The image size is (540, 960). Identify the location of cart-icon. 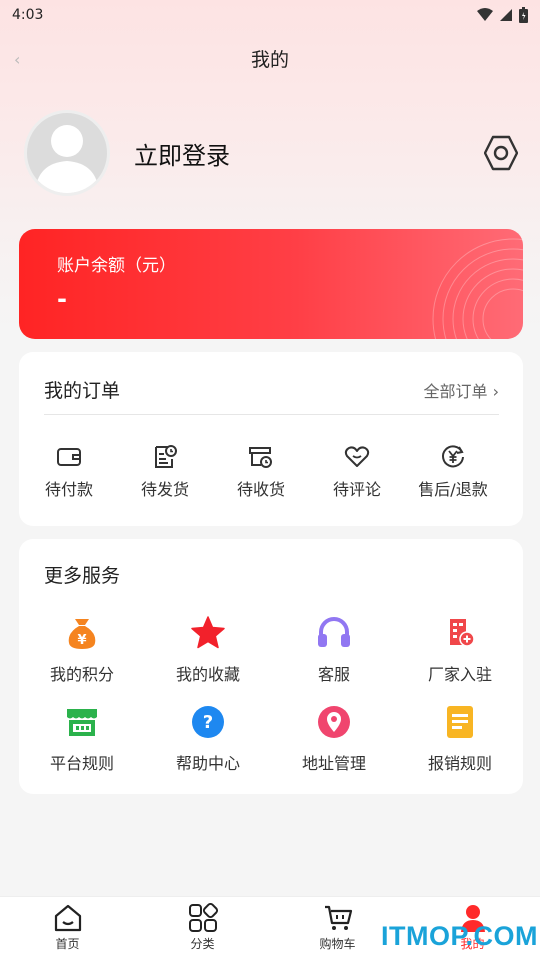
(338, 917).